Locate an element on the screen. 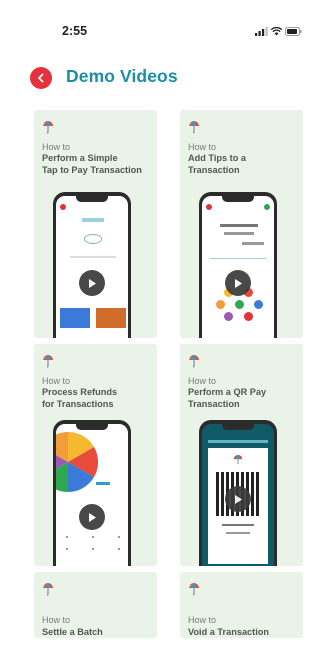 The width and height of the screenshot is (320, 658). card-title-line1: Settle a Batch is located at coordinates (72, 632).